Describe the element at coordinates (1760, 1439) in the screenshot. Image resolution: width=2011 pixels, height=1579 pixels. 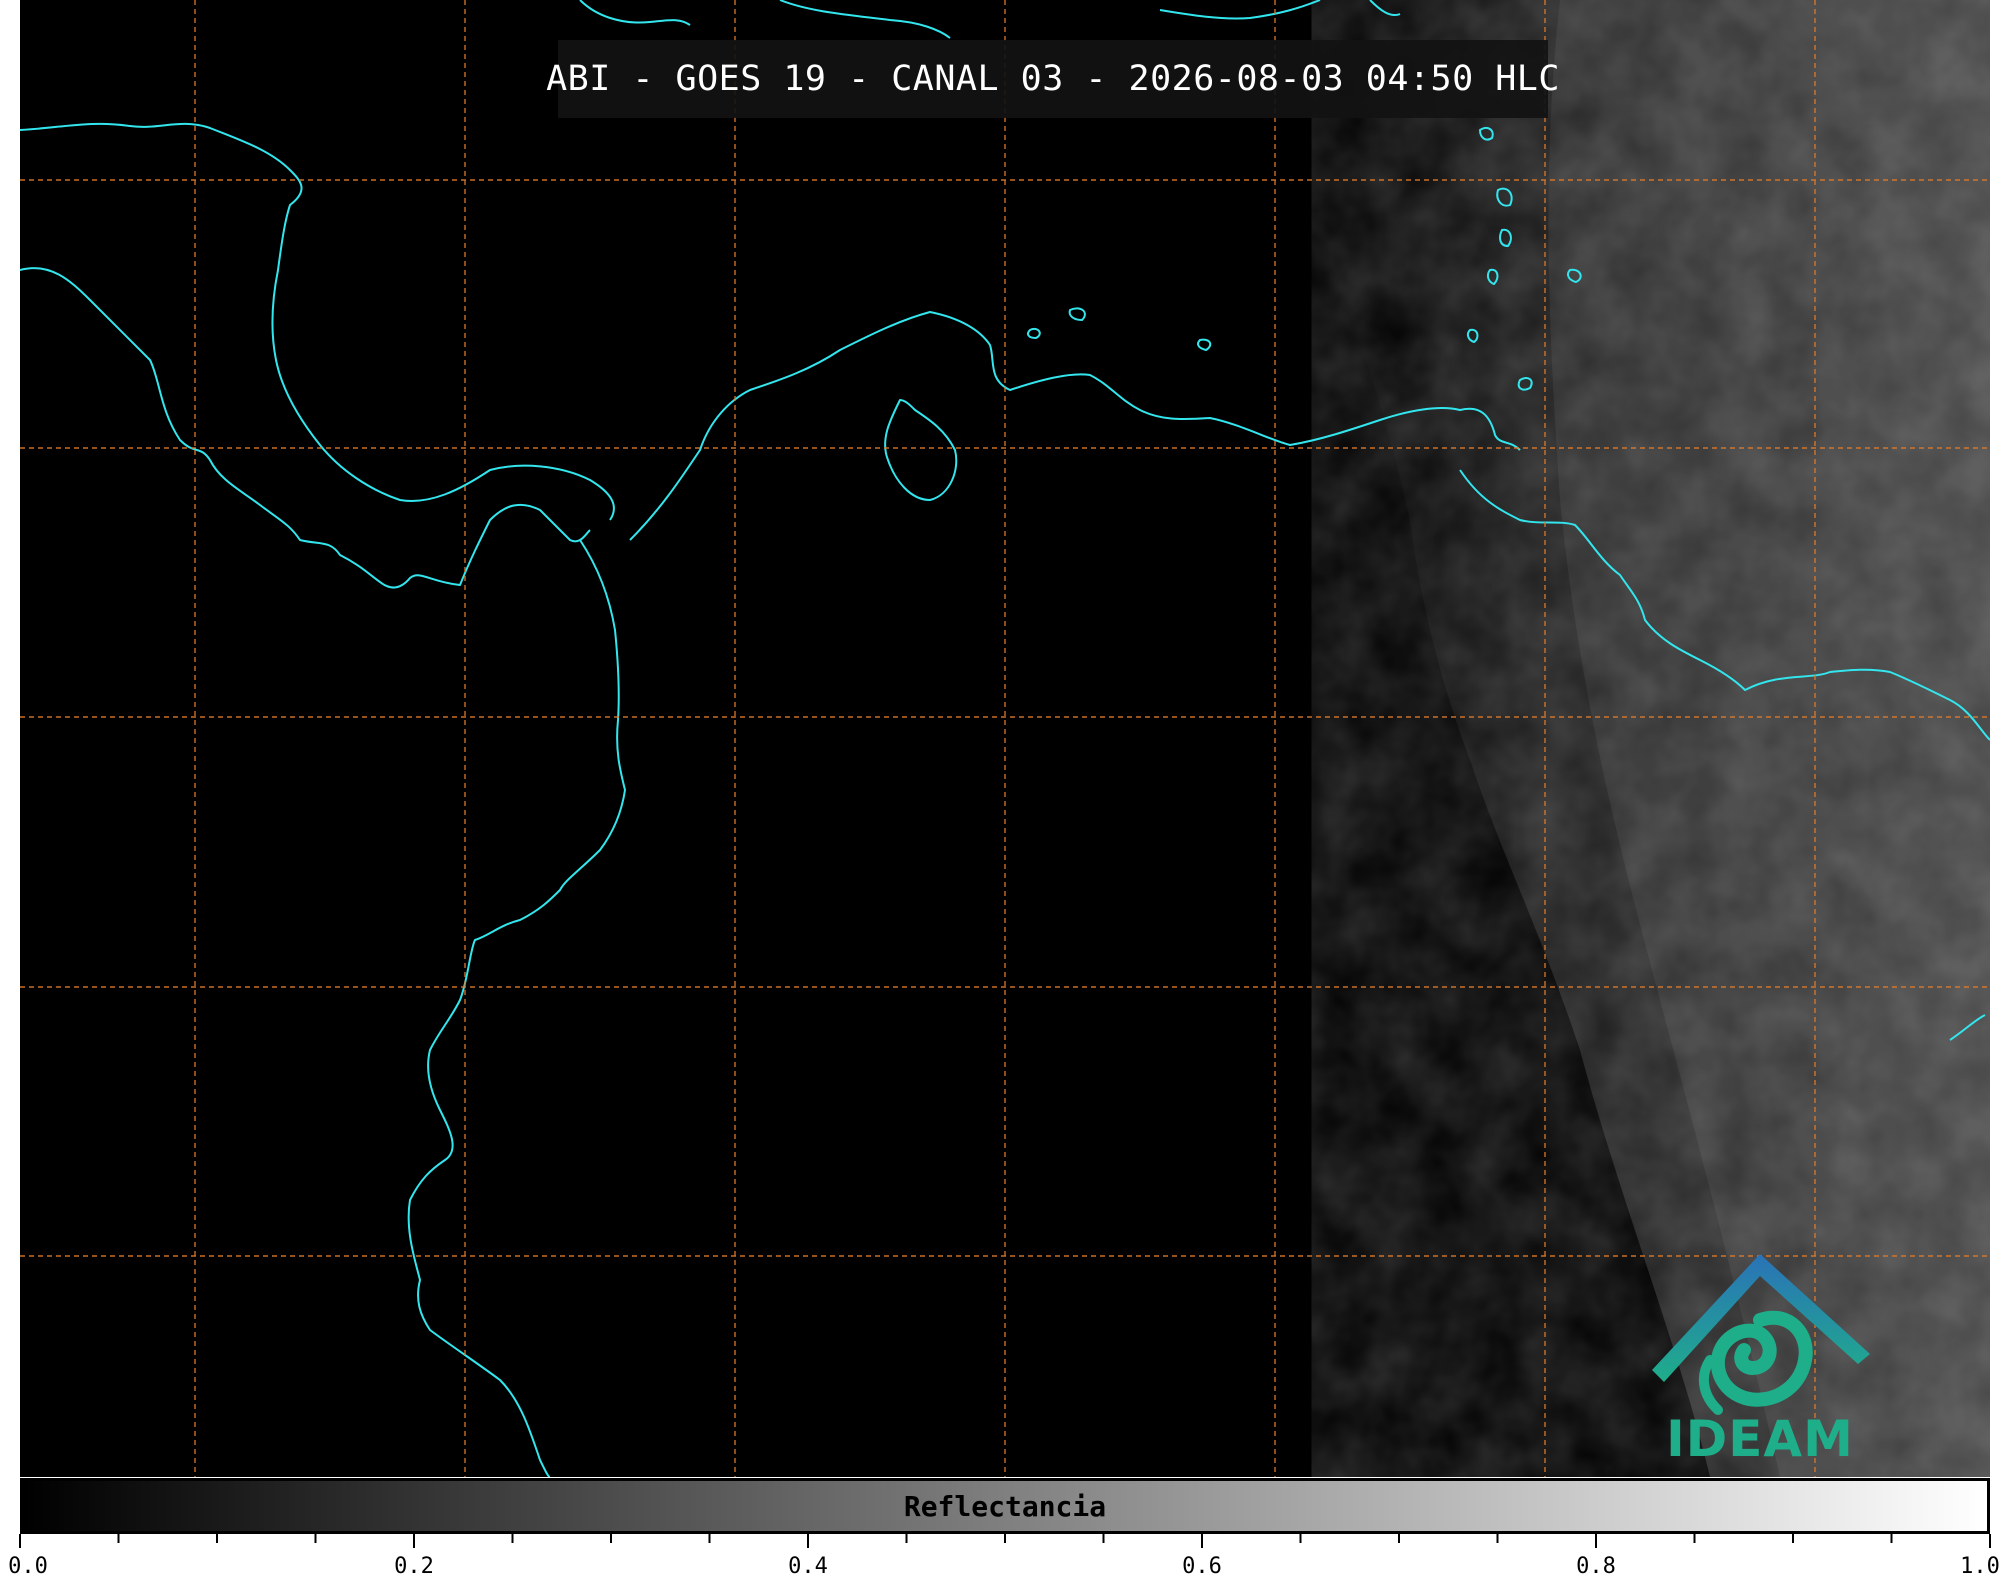
I see `logo-text: IDEAM` at that location.